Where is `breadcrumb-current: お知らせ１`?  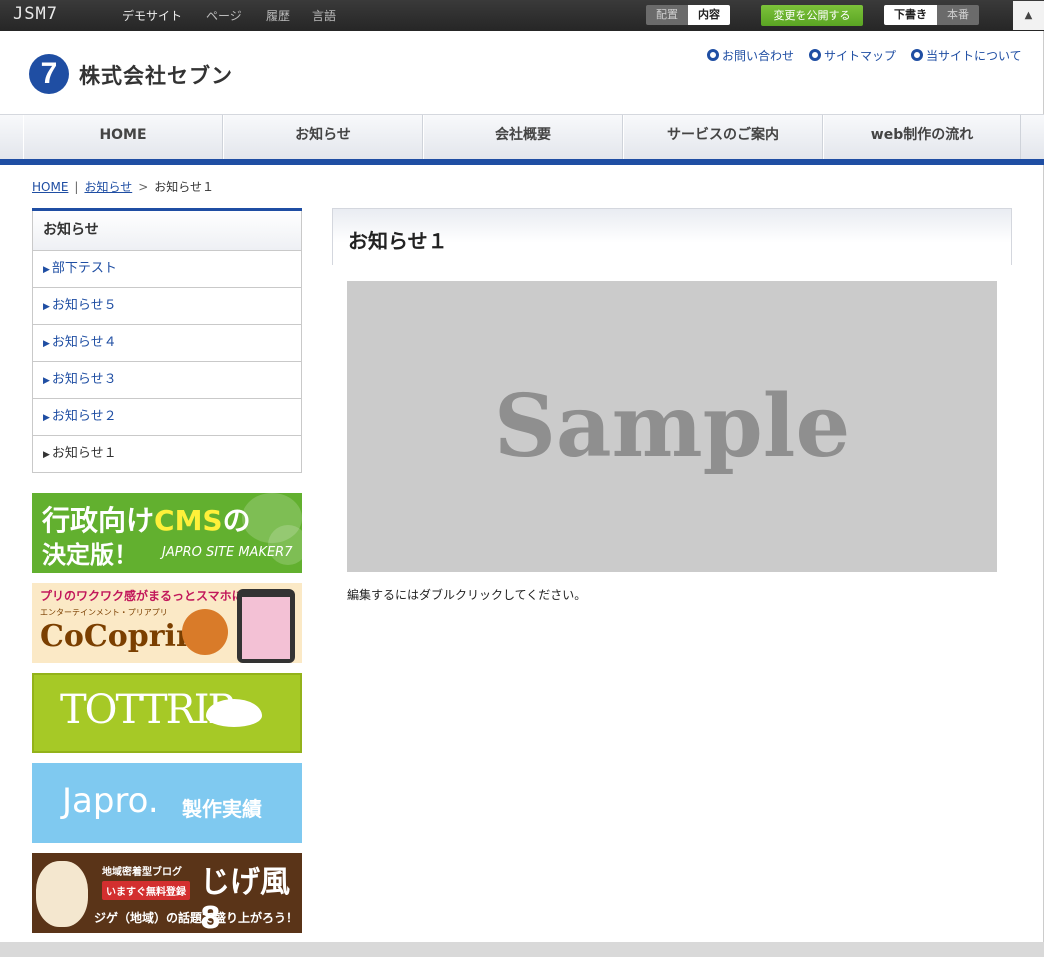 breadcrumb-current: お知らせ１ is located at coordinates (184, 187).